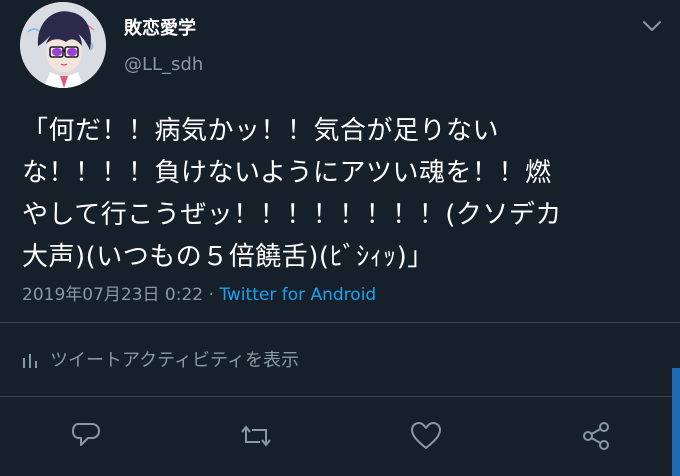 The width and height of the screenshot is (680, 476). Describe the element at coordinates (340, 322) in the screenshot. I see `divider-top` at that location.